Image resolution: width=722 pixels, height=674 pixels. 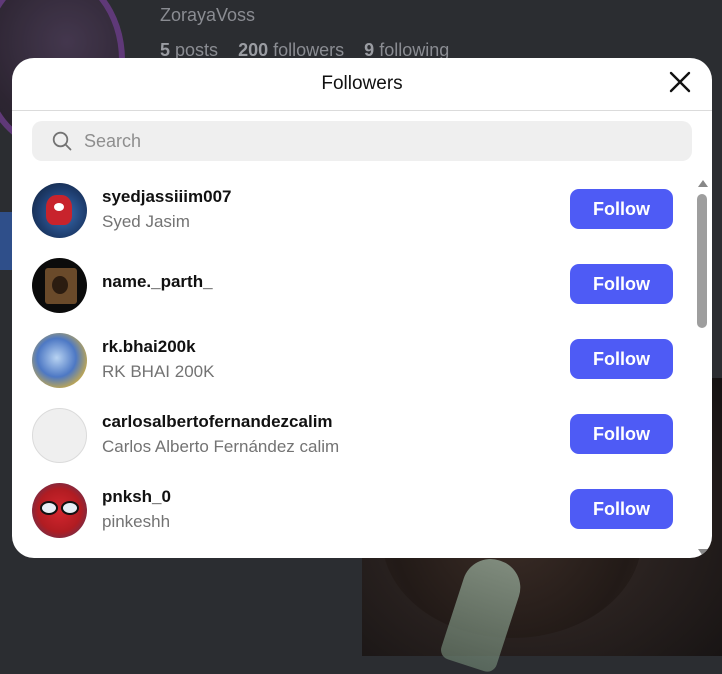 I want to click on search-icon, so click(x=62, y=141).